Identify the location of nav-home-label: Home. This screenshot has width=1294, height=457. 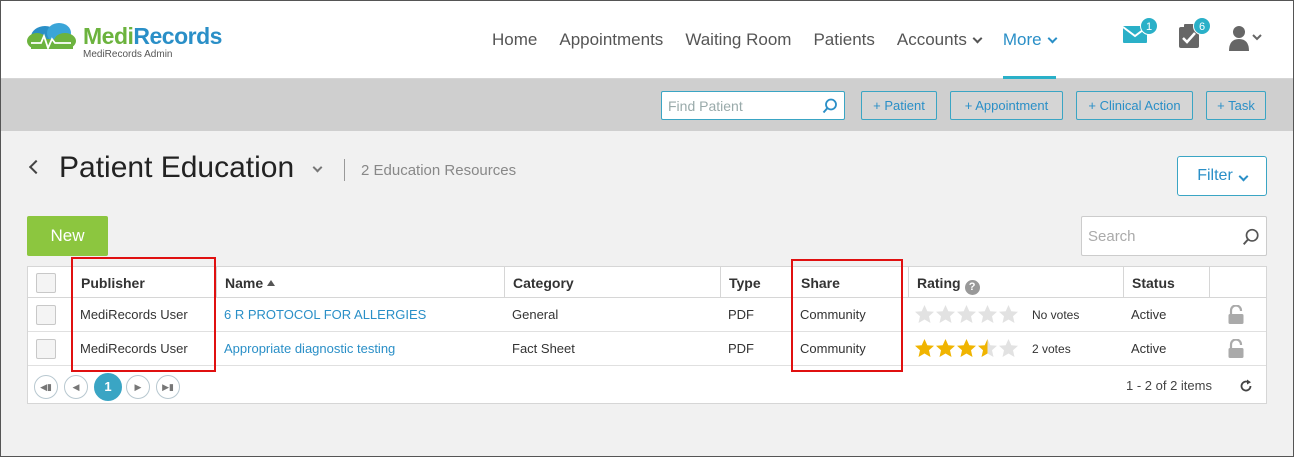
(515, 39).